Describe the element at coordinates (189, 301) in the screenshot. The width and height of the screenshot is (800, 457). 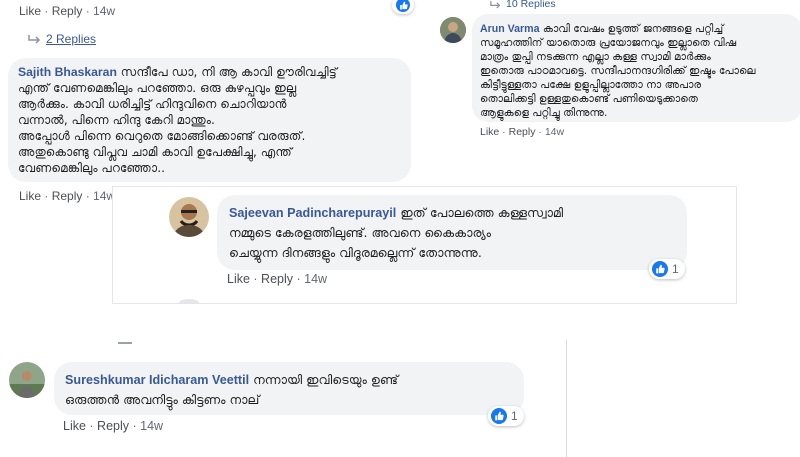
I see `next-comment-edge` at that location.